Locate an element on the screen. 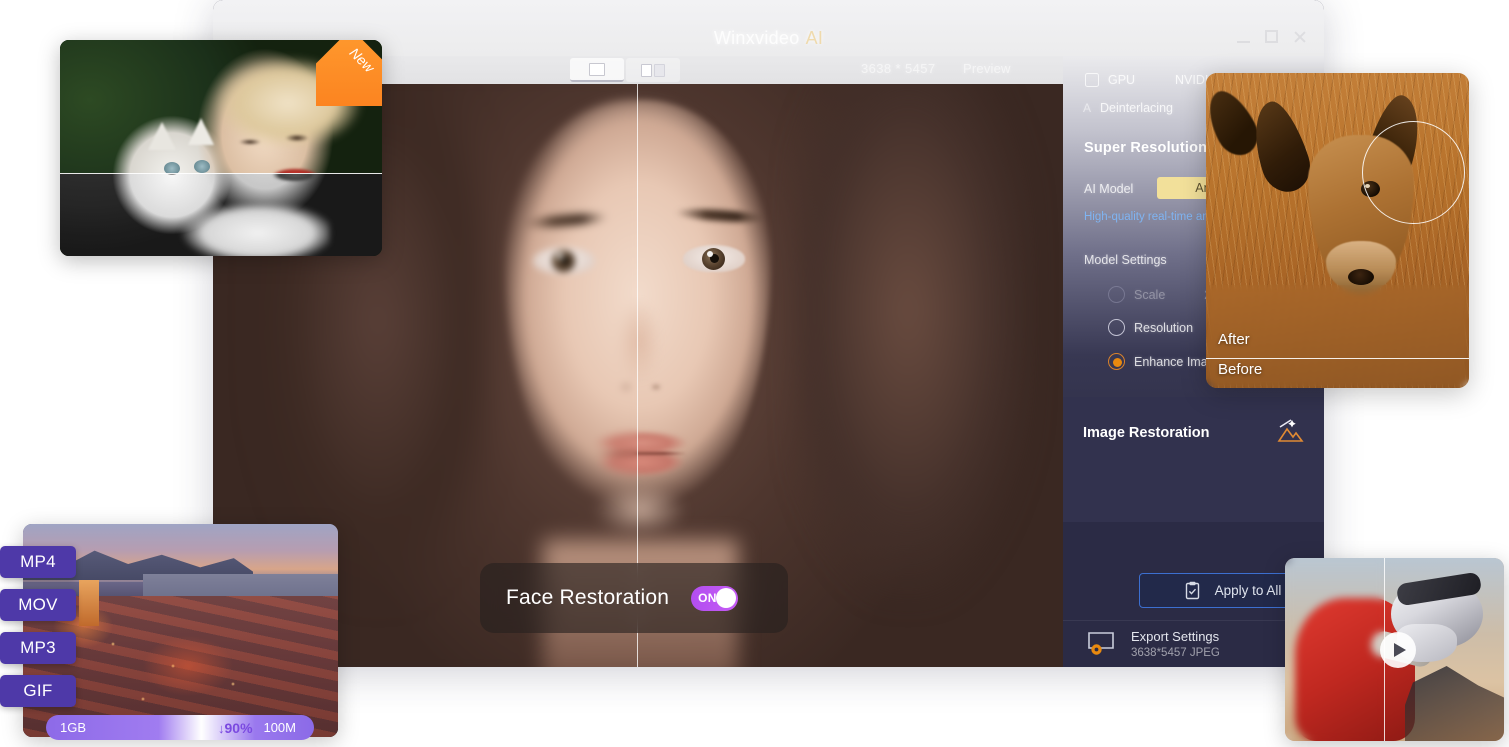 This screenshot has width=1509, height=747. view-toggle-group is located at coordinates (625, 70).